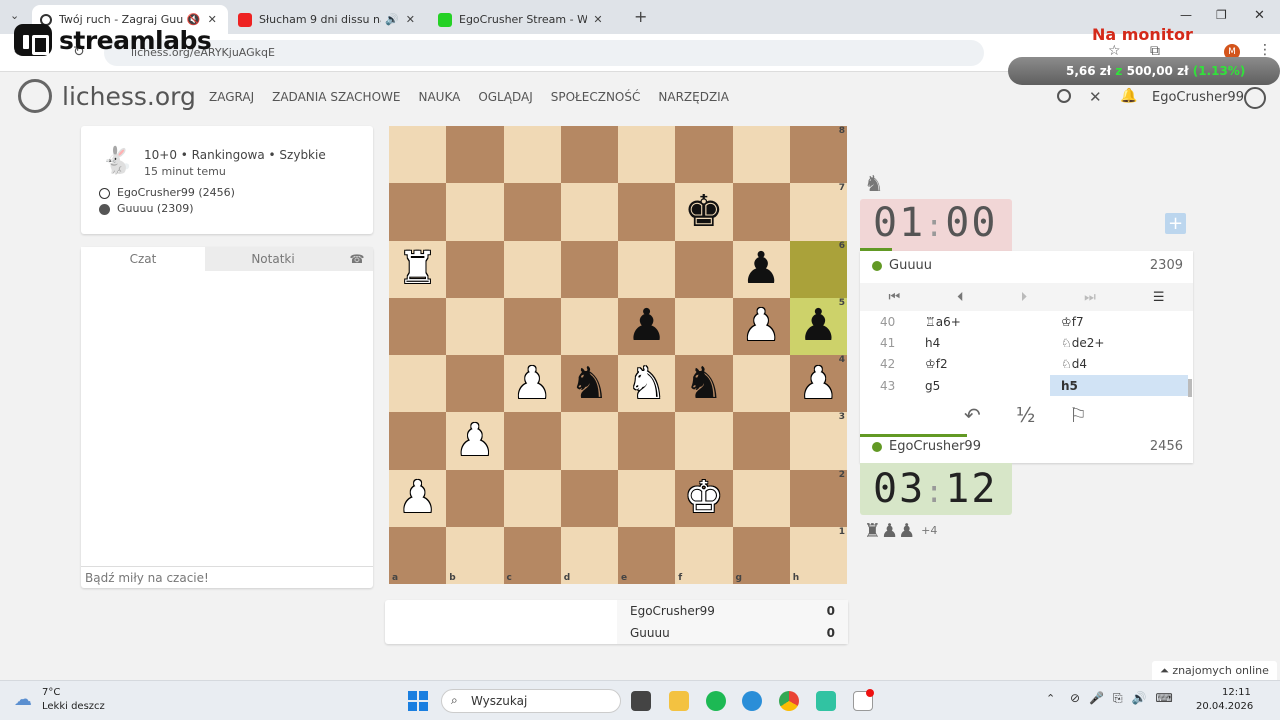  Describe the element at coordinates (1128, 96) in the screenshot. I see `notification-bell-icon: 🔔` at that location.